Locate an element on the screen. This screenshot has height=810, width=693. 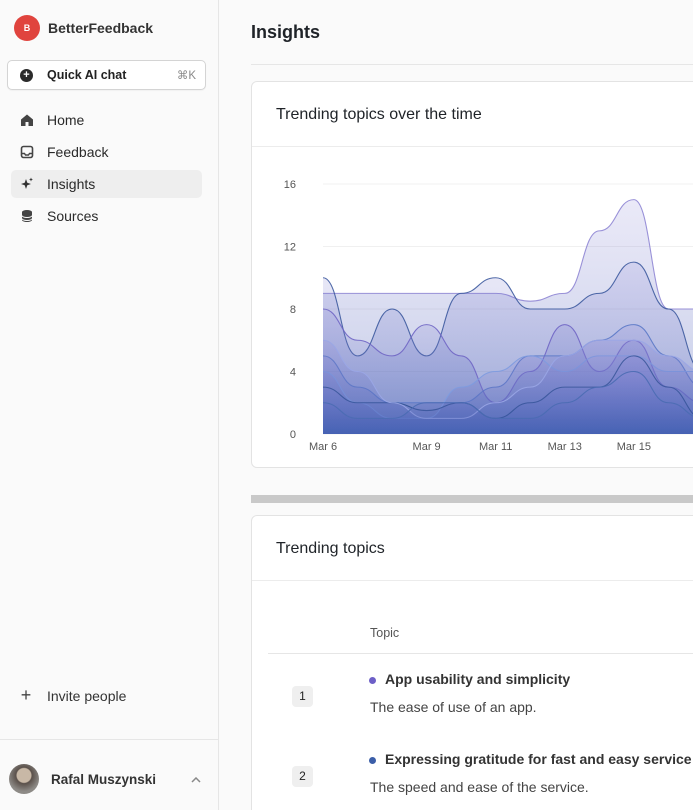
sidebar-item-label: Feedback is located at coordinates (78, 152).